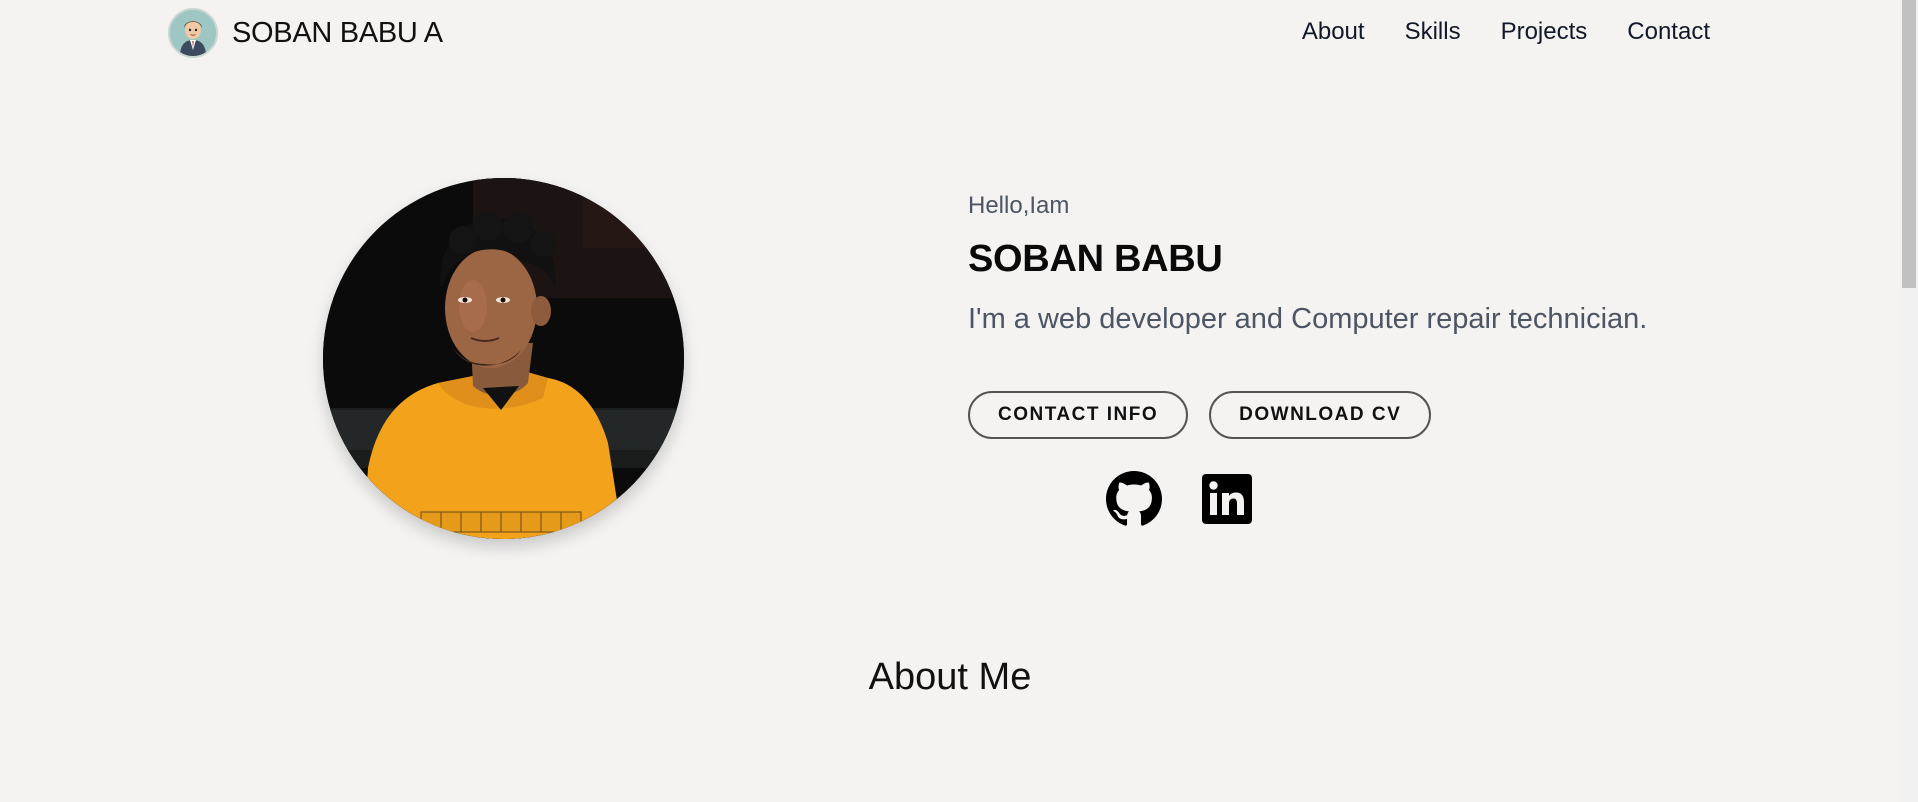 The height and width of the screenshot is (802, 1918). Describe the element at coordinates (1227, 499) in the screenshot. I see `linkedin-icon` at that location.